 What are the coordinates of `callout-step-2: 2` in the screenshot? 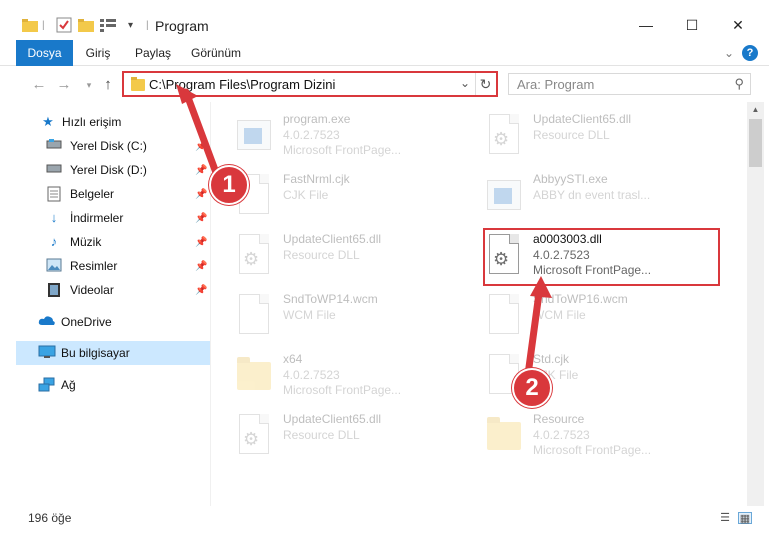 It's located at (532, 388).